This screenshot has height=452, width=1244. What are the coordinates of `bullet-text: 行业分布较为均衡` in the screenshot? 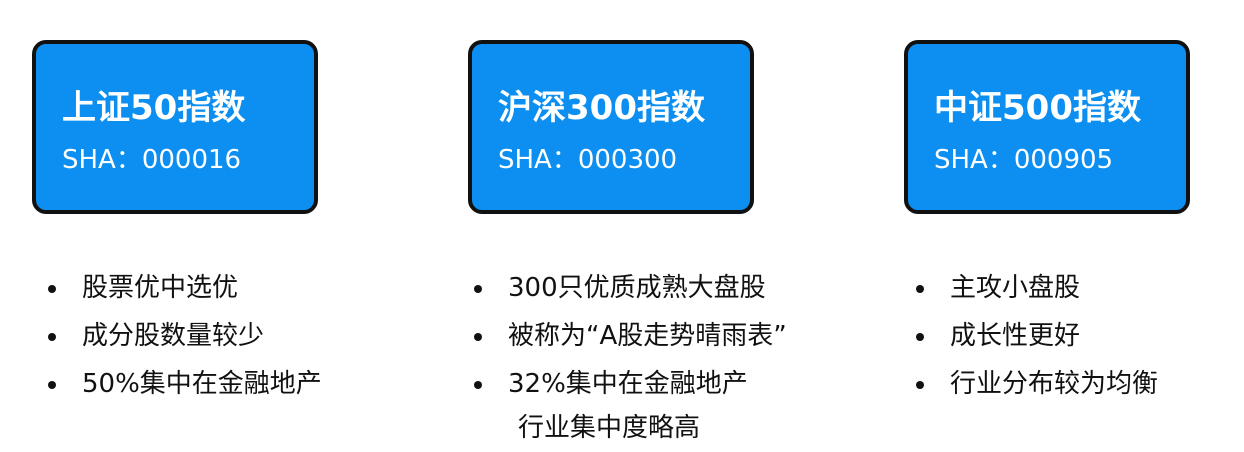 It's located at (1054, 384).